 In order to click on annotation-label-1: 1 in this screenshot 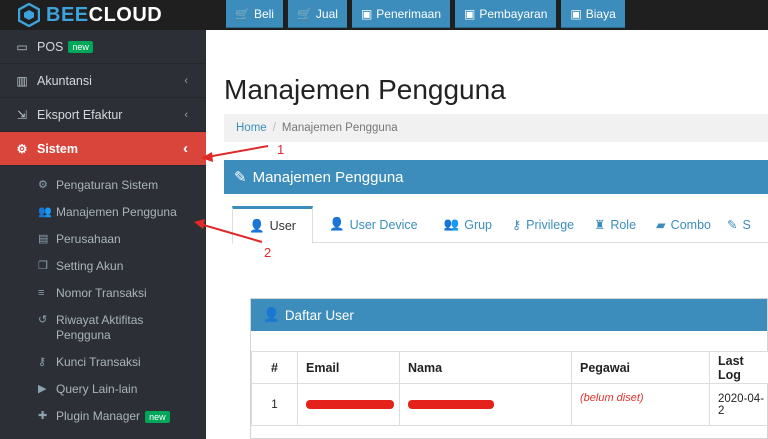, I will do `click(281, 149)`.